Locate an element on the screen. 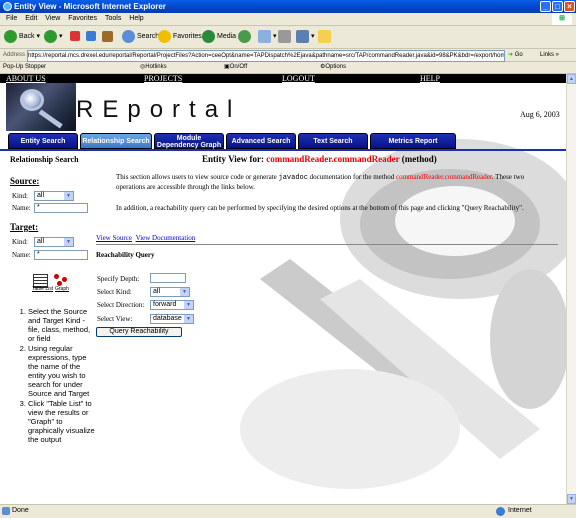 Image resolution: width=576 pixels, height=518 pixels. folder-icon is located at coordinates (324, 36).